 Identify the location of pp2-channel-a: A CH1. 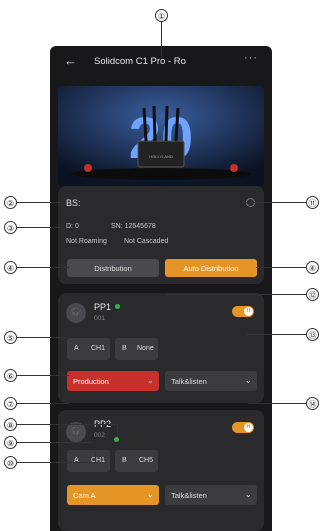
(88, 461).